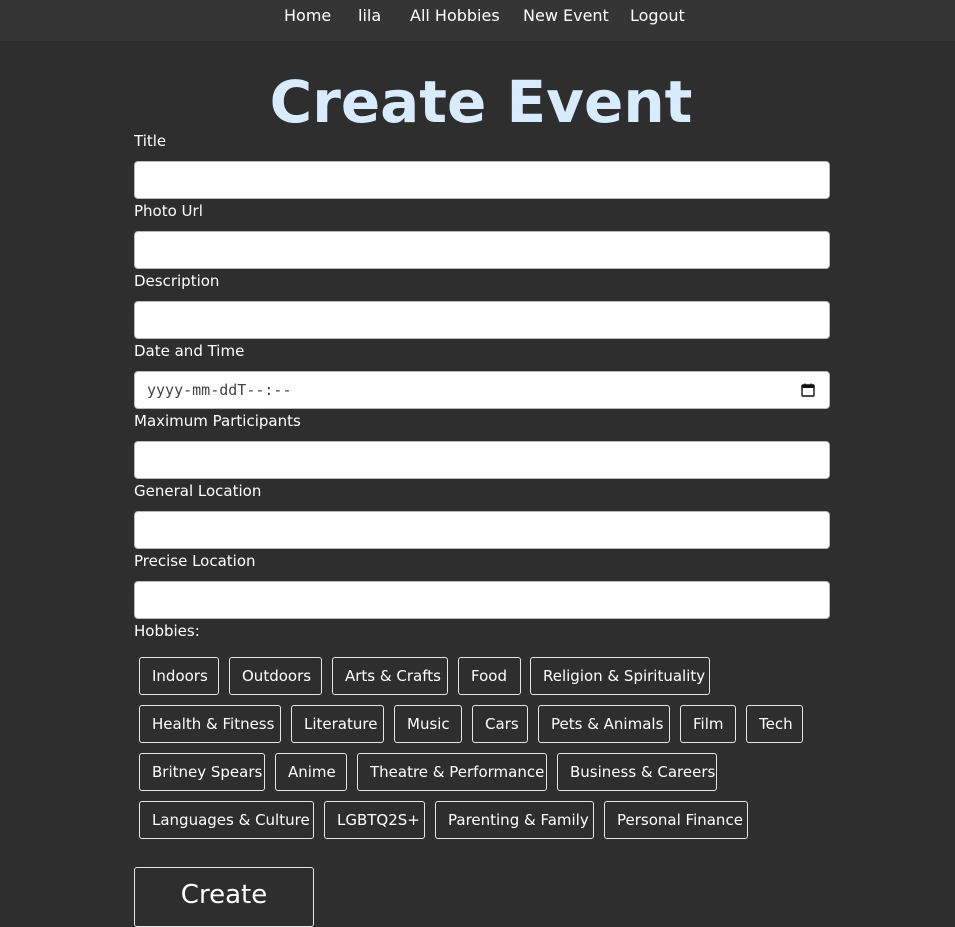  I want to click on hobby-button-pets-animals: Pets & Animals, so click(604, 724).